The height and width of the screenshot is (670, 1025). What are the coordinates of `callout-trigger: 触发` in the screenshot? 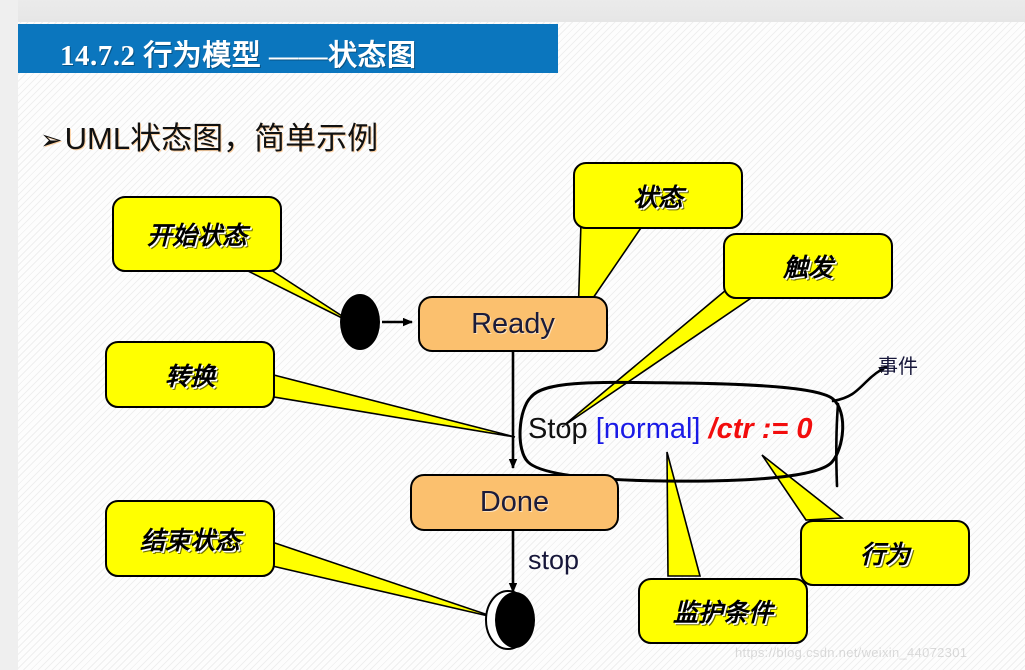 It's located at (808, 266).